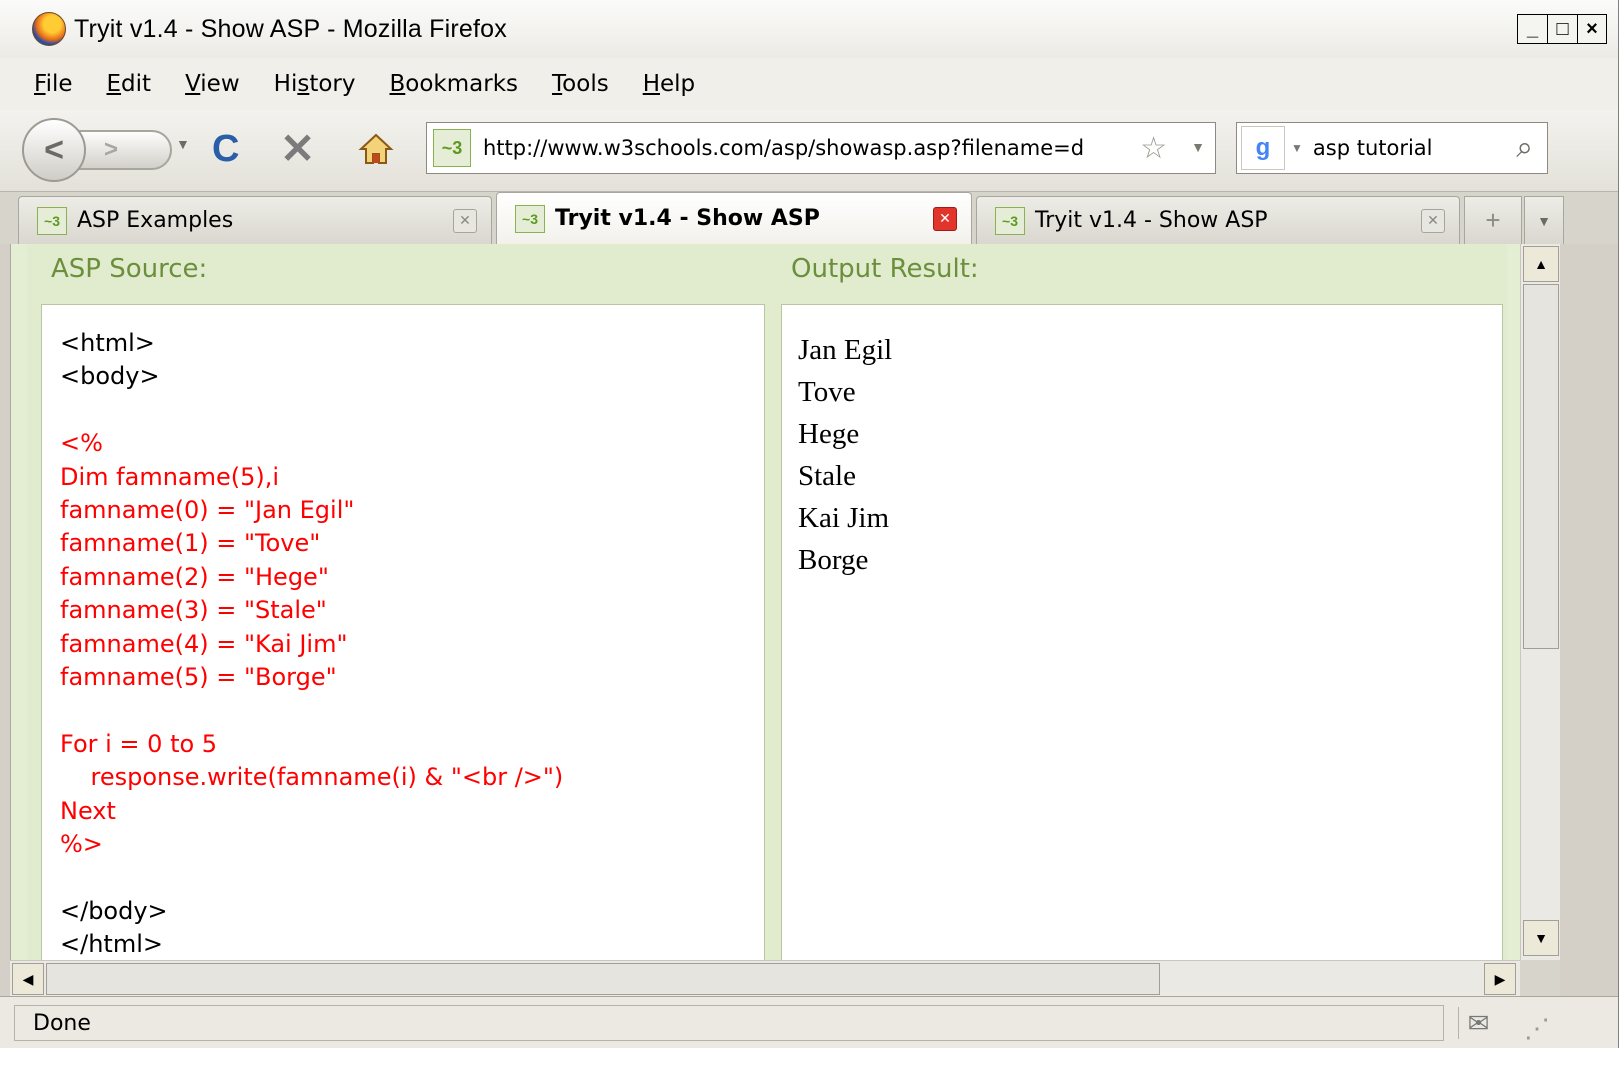  I want to click on back-arrow-icon: <, so click(54, 149).